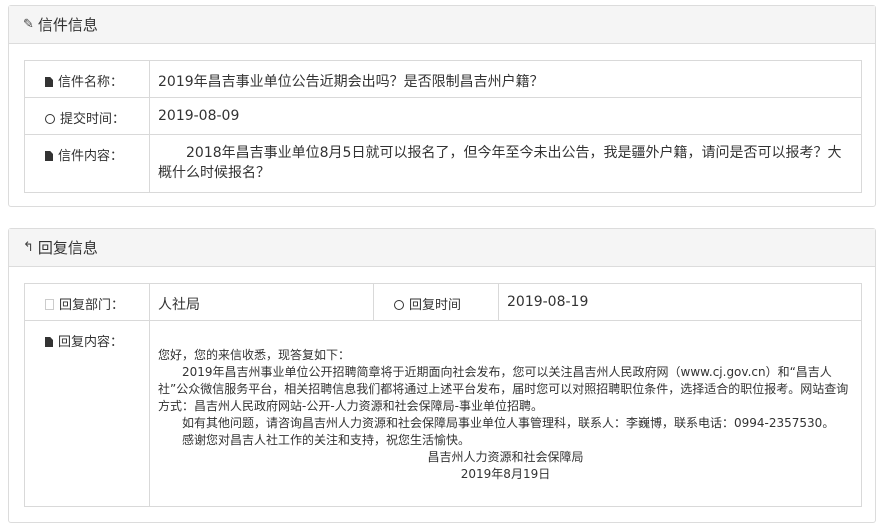  Describe the element at coordinates (261, 302) in the screenshot. I see `reply-dept-value: 人社局` at that location.